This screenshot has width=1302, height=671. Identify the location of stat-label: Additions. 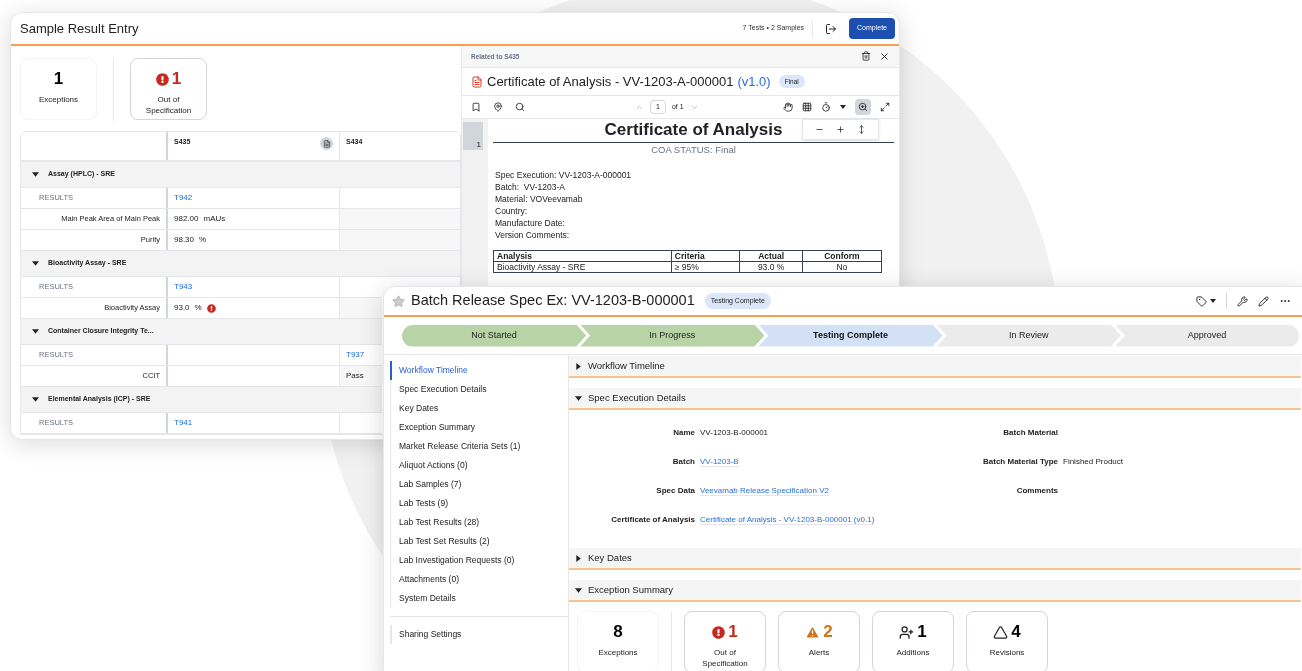
(913, 652).